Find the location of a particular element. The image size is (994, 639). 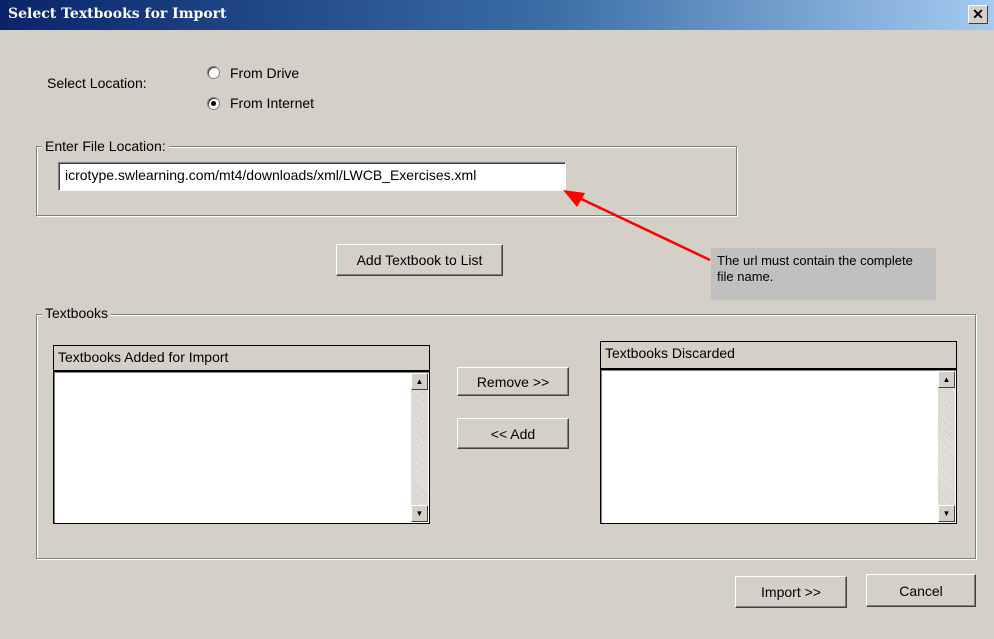

textbooks-legend: Textbooks is located at coordinates (77, 313).